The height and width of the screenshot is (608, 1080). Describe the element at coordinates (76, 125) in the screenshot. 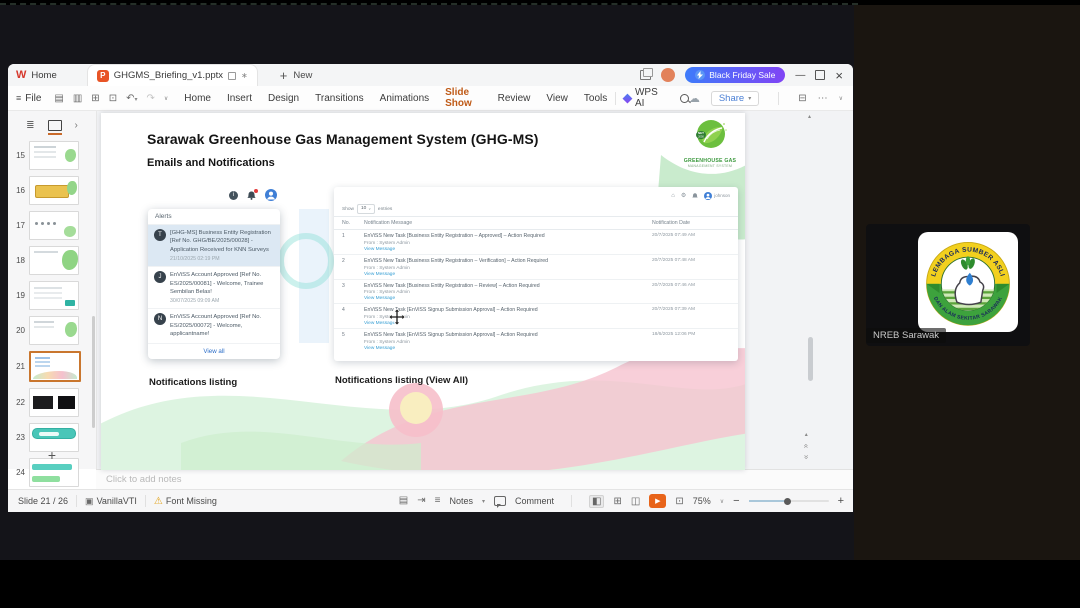

I see `collapse-panel-icon: ›` at that location.